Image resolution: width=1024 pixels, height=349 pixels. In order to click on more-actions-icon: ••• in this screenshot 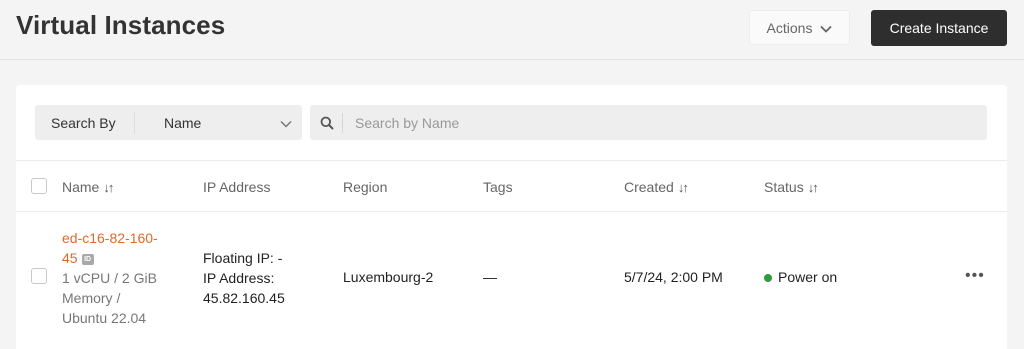, I will do `click(975, 276)`.